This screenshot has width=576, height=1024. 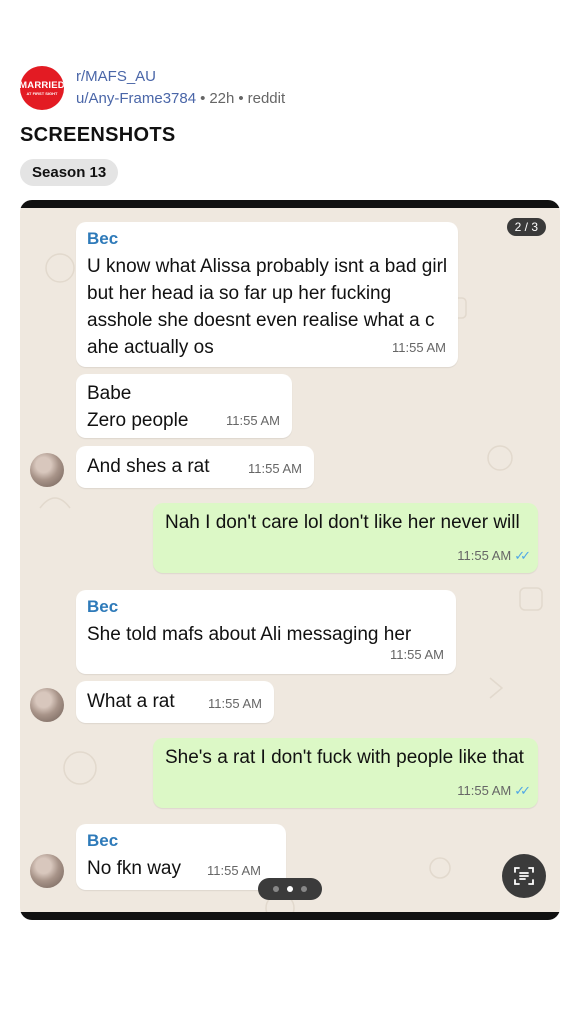 What do you see at coordinates (526, 227) in the screenshot?
I see `image-counter: 2 / 3` at bounding box center [526, 227].